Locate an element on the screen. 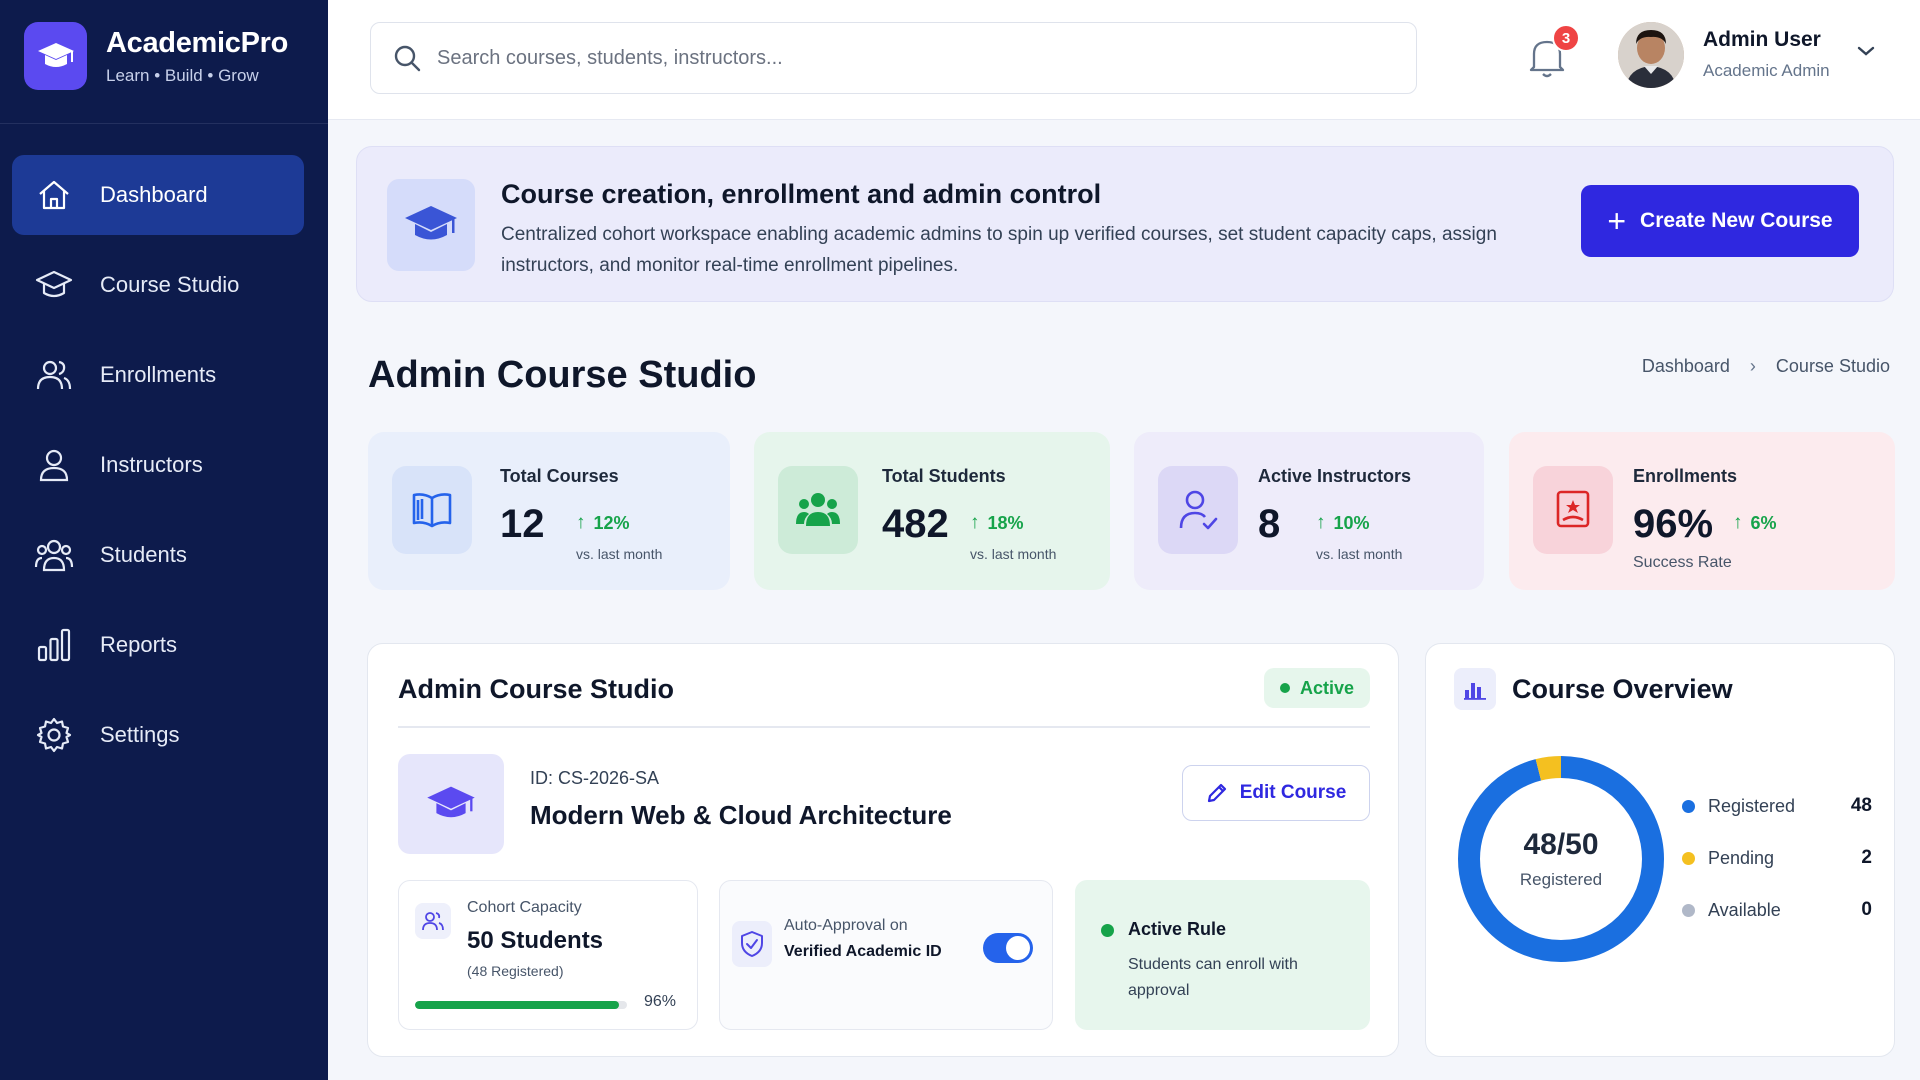 This screenshot has width=1920, height=1080. search-input is located at coordinates (887, 58).